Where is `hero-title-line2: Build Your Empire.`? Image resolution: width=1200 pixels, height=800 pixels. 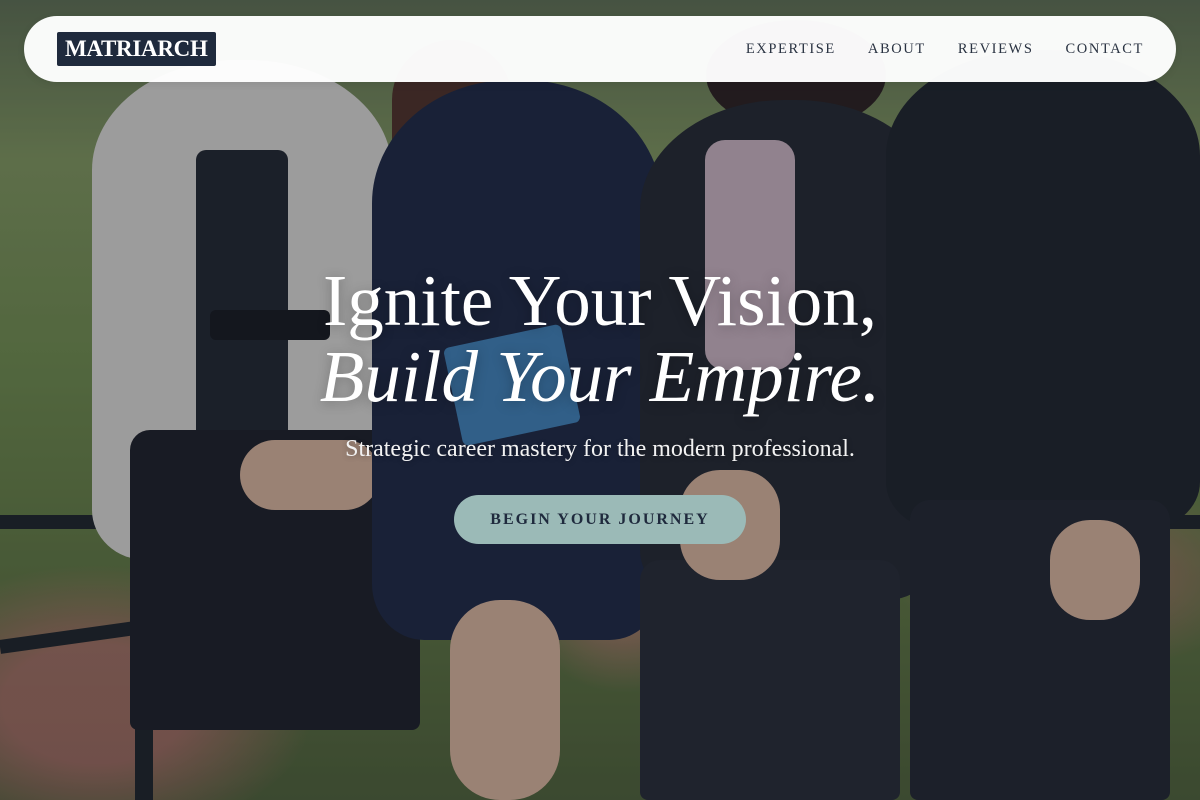
hero-title-line2: Build Your Empire. is located at coordinates (600, 376).